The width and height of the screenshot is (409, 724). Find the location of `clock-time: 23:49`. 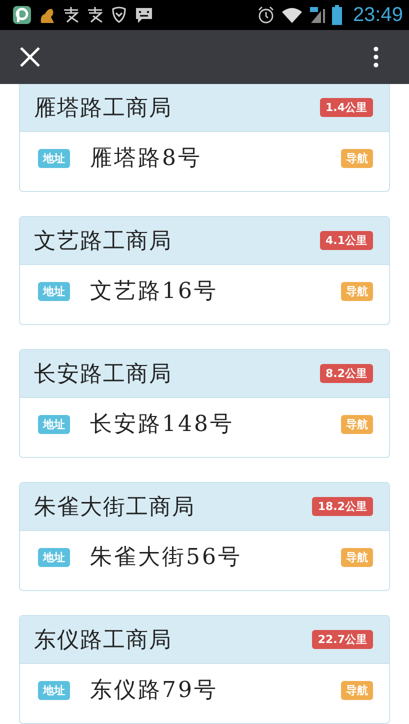

clock-time: 23:49 is located at coordinates (377, 15).